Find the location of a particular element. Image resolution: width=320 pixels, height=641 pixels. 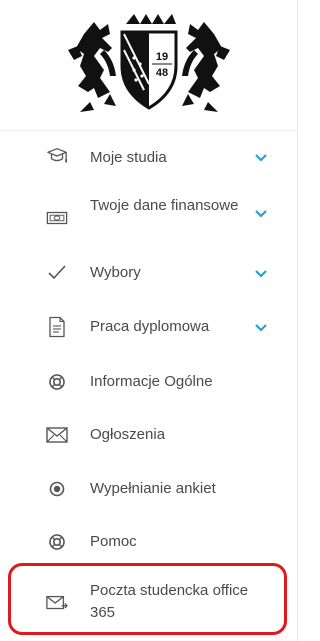

sidebar-item-label: Wybory is located at coordinates (115, 272).